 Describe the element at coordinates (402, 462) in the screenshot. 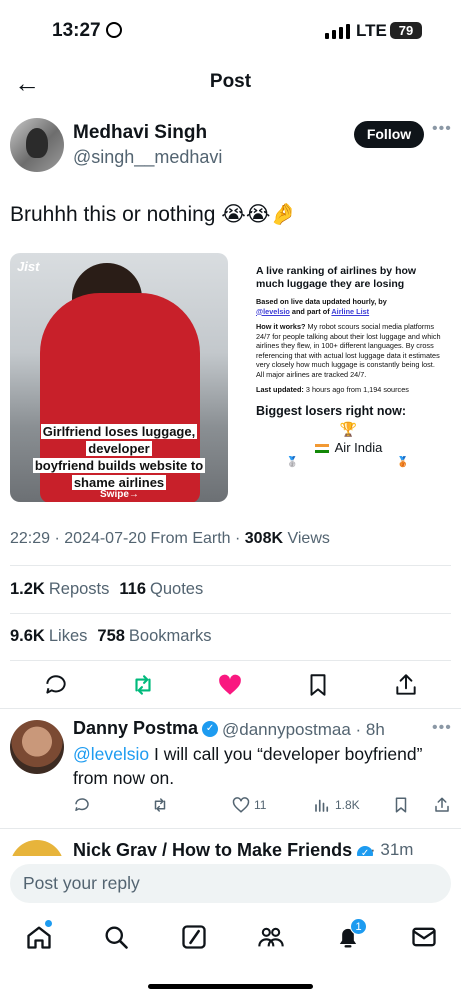

I see `bronze-medal-icon: 🥉` at that location.